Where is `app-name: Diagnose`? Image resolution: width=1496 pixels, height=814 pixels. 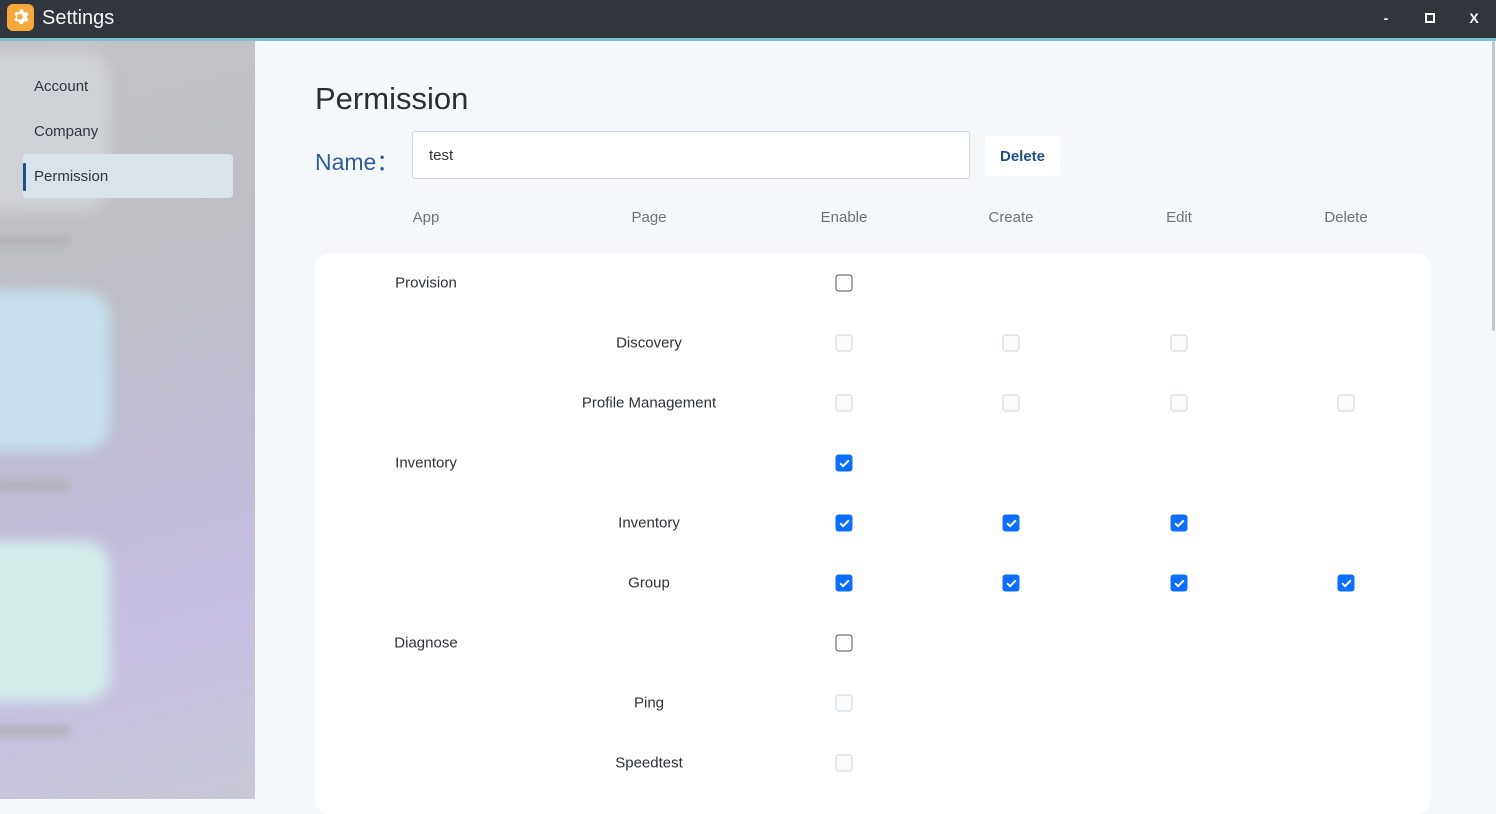
app-name: Diagnose is located at coordinates (426, 643).